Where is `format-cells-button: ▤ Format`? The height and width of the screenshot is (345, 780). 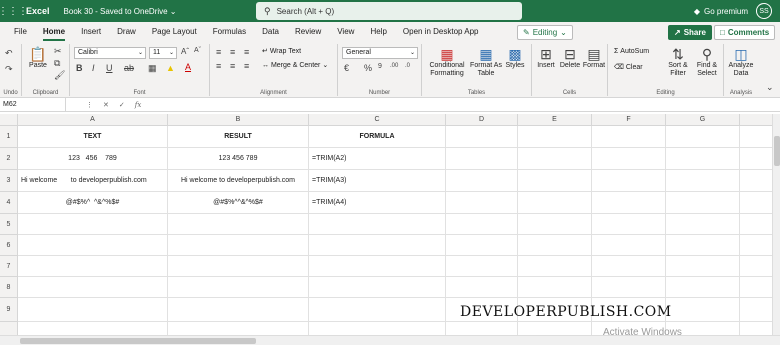 format-cells-button: ▤ Format is located at coordinates (594, 58).